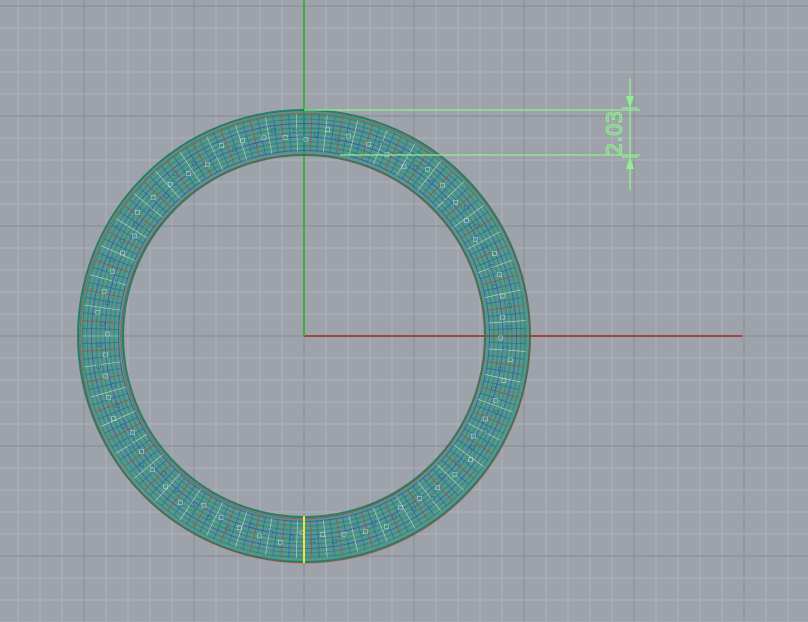 The width and height of the screenshot is (808, 622). I want to click on dimension-value-label: 2.03, so click(615, 133).